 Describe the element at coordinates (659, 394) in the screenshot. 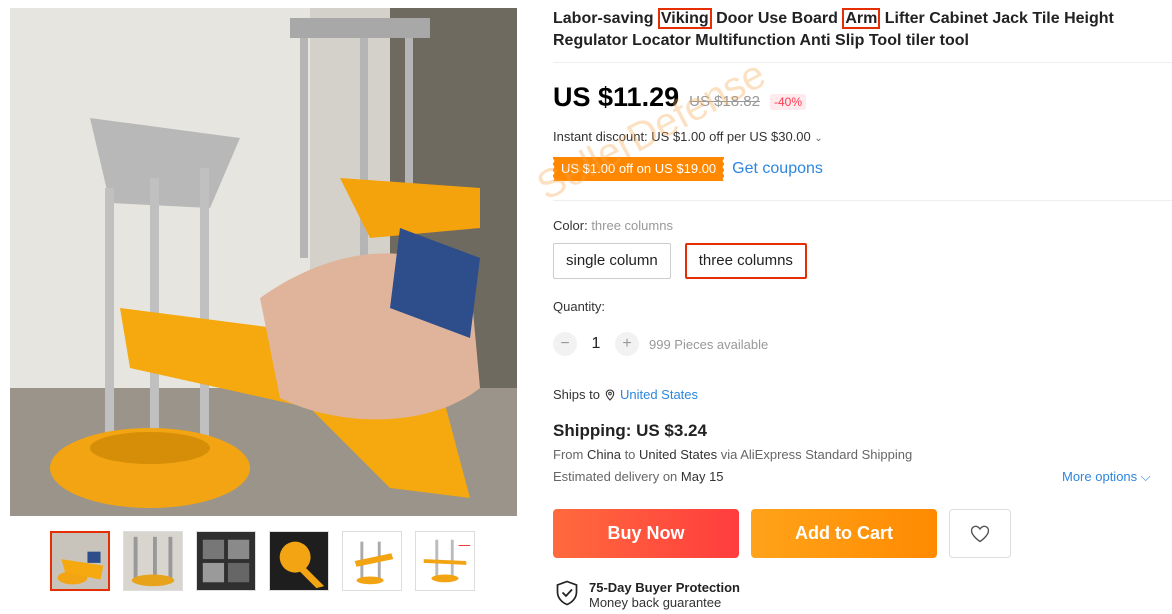

I see `ships-to-location: United States` at that location.